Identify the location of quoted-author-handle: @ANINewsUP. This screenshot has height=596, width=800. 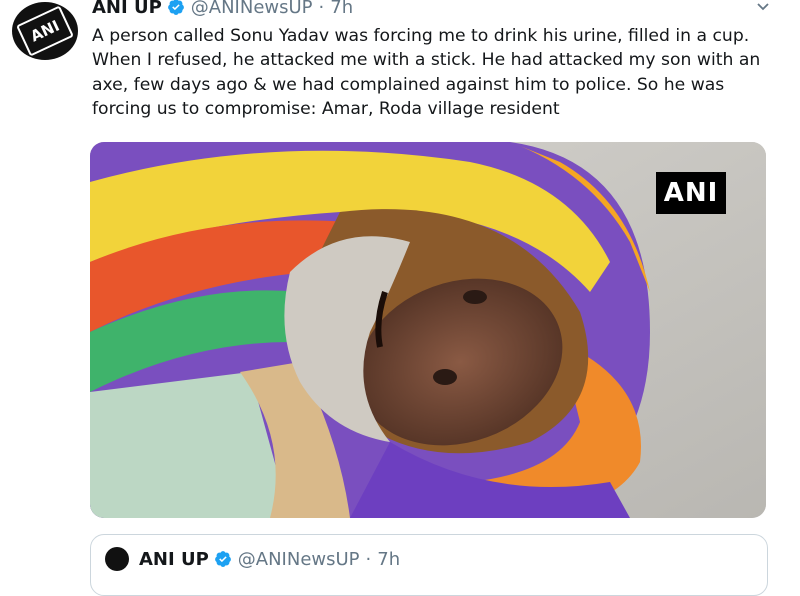
(299, 559).